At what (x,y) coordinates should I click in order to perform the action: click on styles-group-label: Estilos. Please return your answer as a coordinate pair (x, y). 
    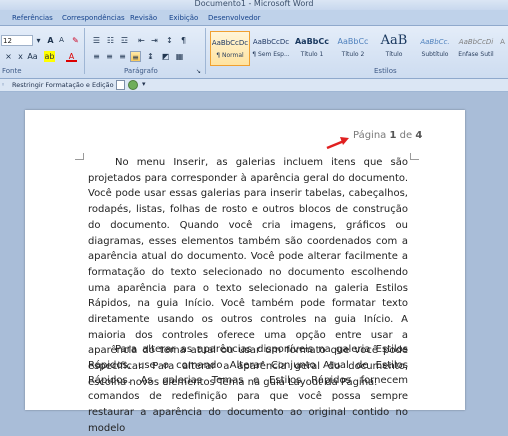
    Looking at the image, I should click on (385, 71).